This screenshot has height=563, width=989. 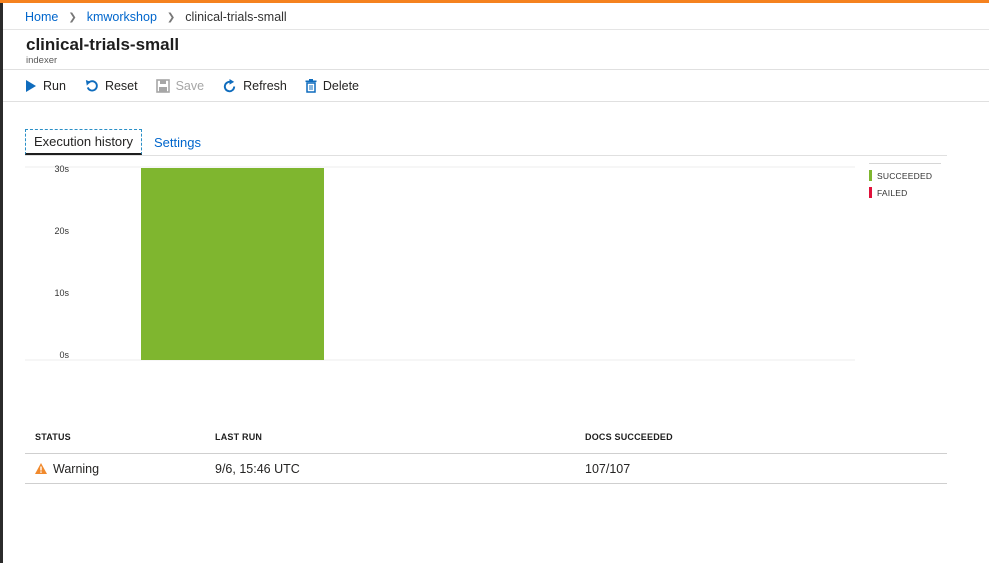 I want to click on legend-label: SUCCEEDED, so click(x=905, y=175).